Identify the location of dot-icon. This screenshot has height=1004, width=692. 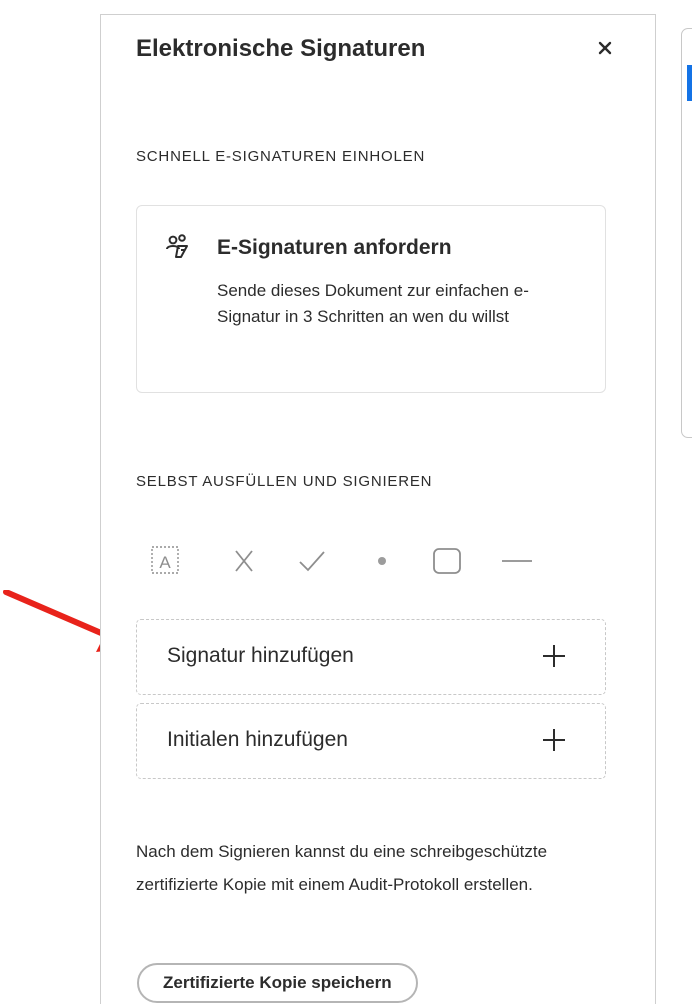
(382, 561).